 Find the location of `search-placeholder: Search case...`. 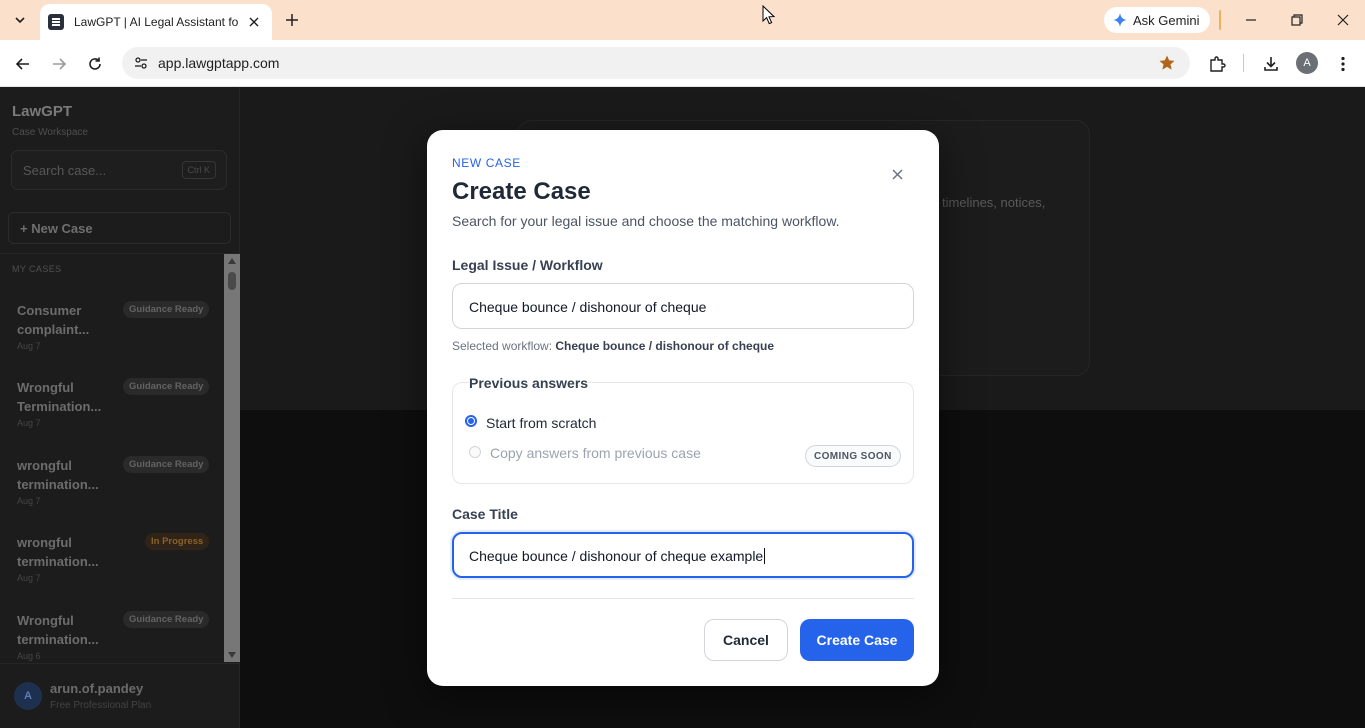

search-placeholder: Search case... is located at coordinates (65, 170).